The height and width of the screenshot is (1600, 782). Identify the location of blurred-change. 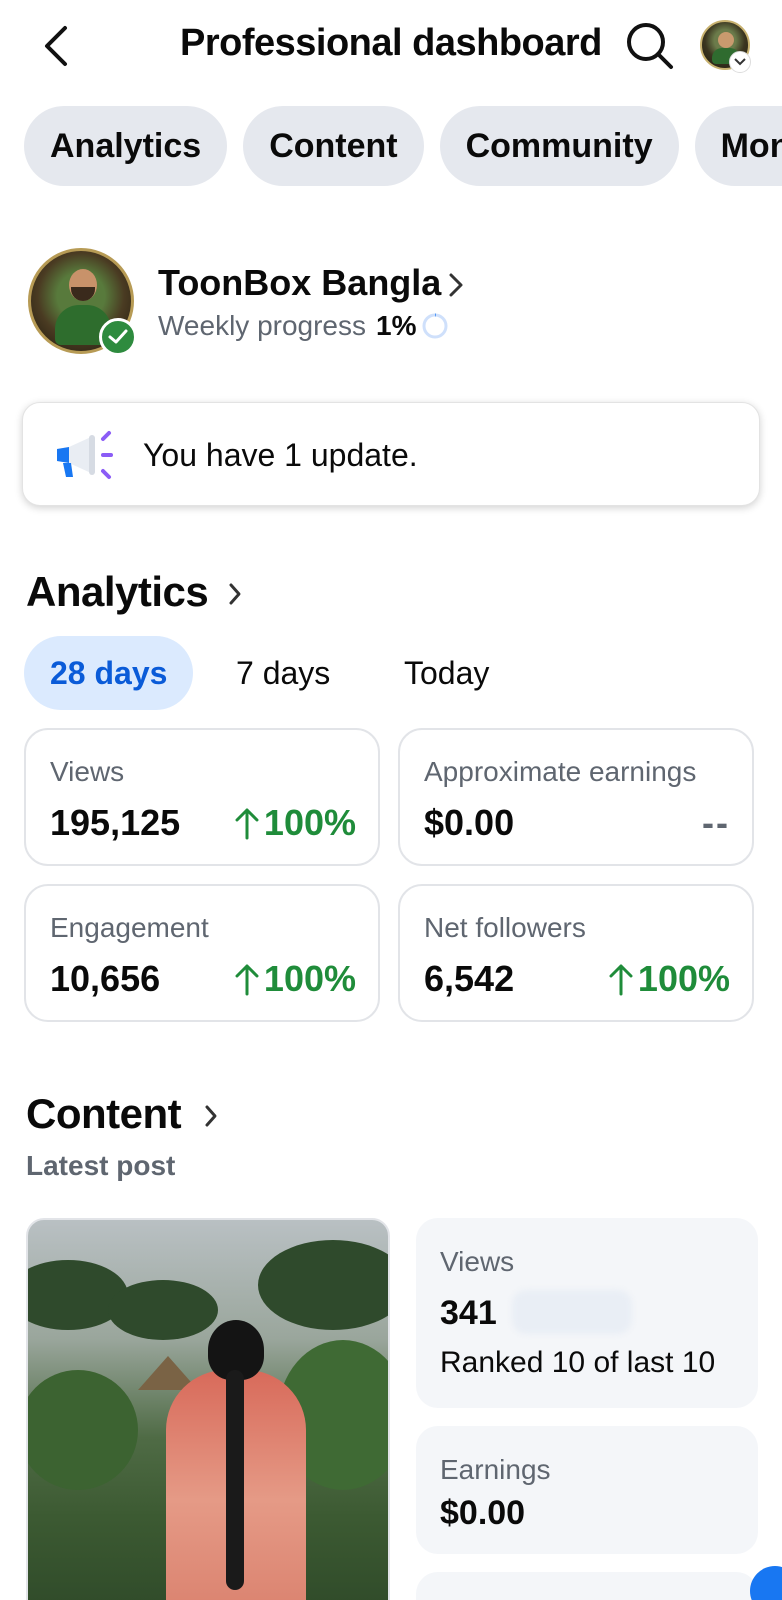
(572, 1312).